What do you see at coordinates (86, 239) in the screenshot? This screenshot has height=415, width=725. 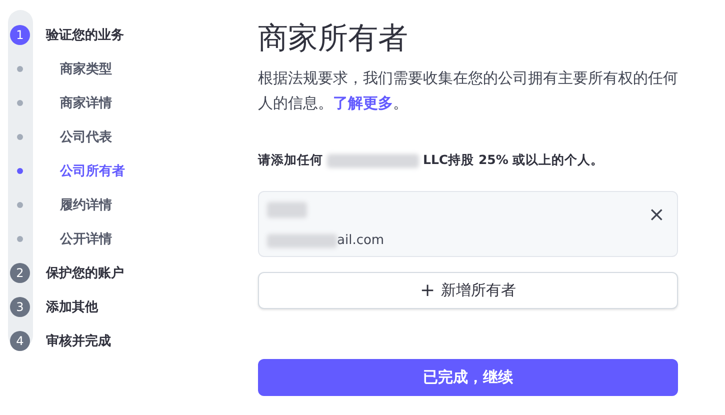 I see `substep-label: 公开详情` at bounding box center [86, 239].